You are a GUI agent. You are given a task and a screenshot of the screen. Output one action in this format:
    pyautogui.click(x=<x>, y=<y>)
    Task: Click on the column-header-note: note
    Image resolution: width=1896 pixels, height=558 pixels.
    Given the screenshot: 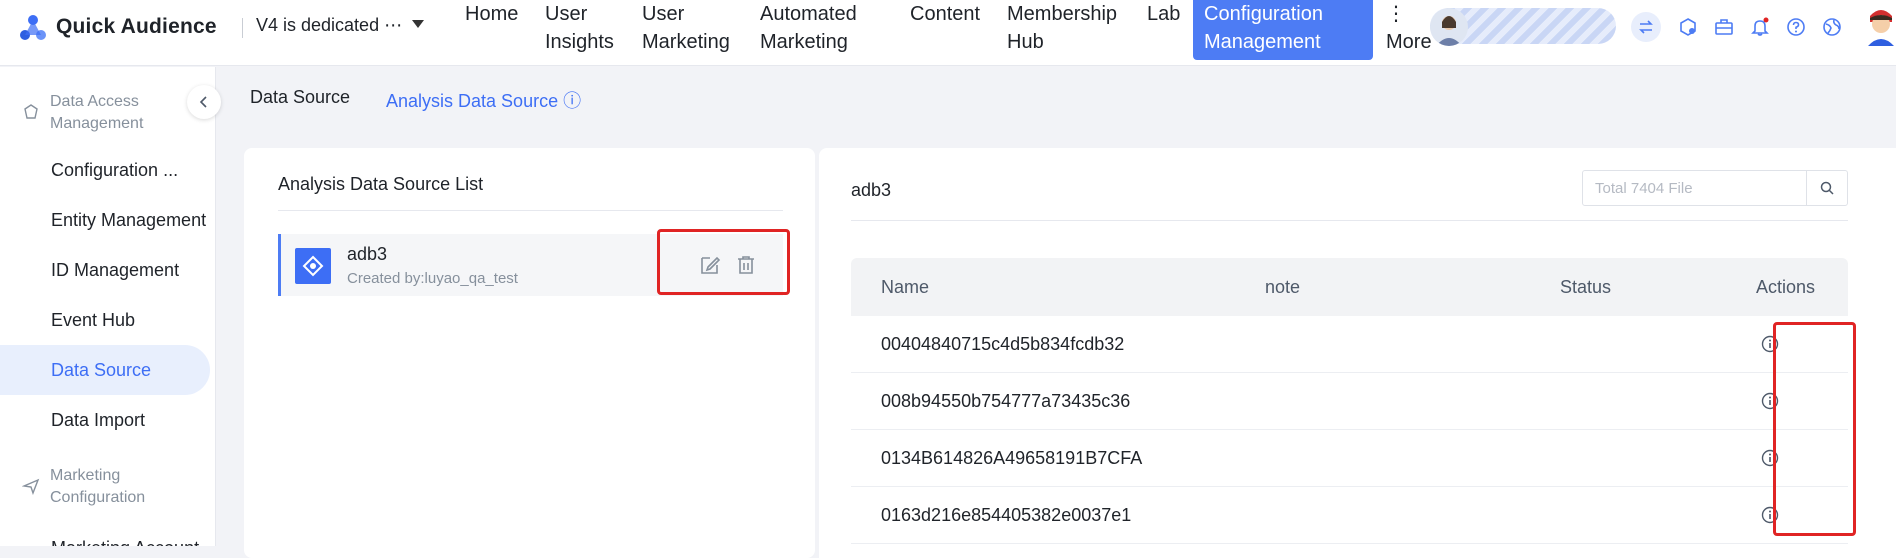 What is the action you would take?
    pyautogui.click(x=1283, y=287)
    